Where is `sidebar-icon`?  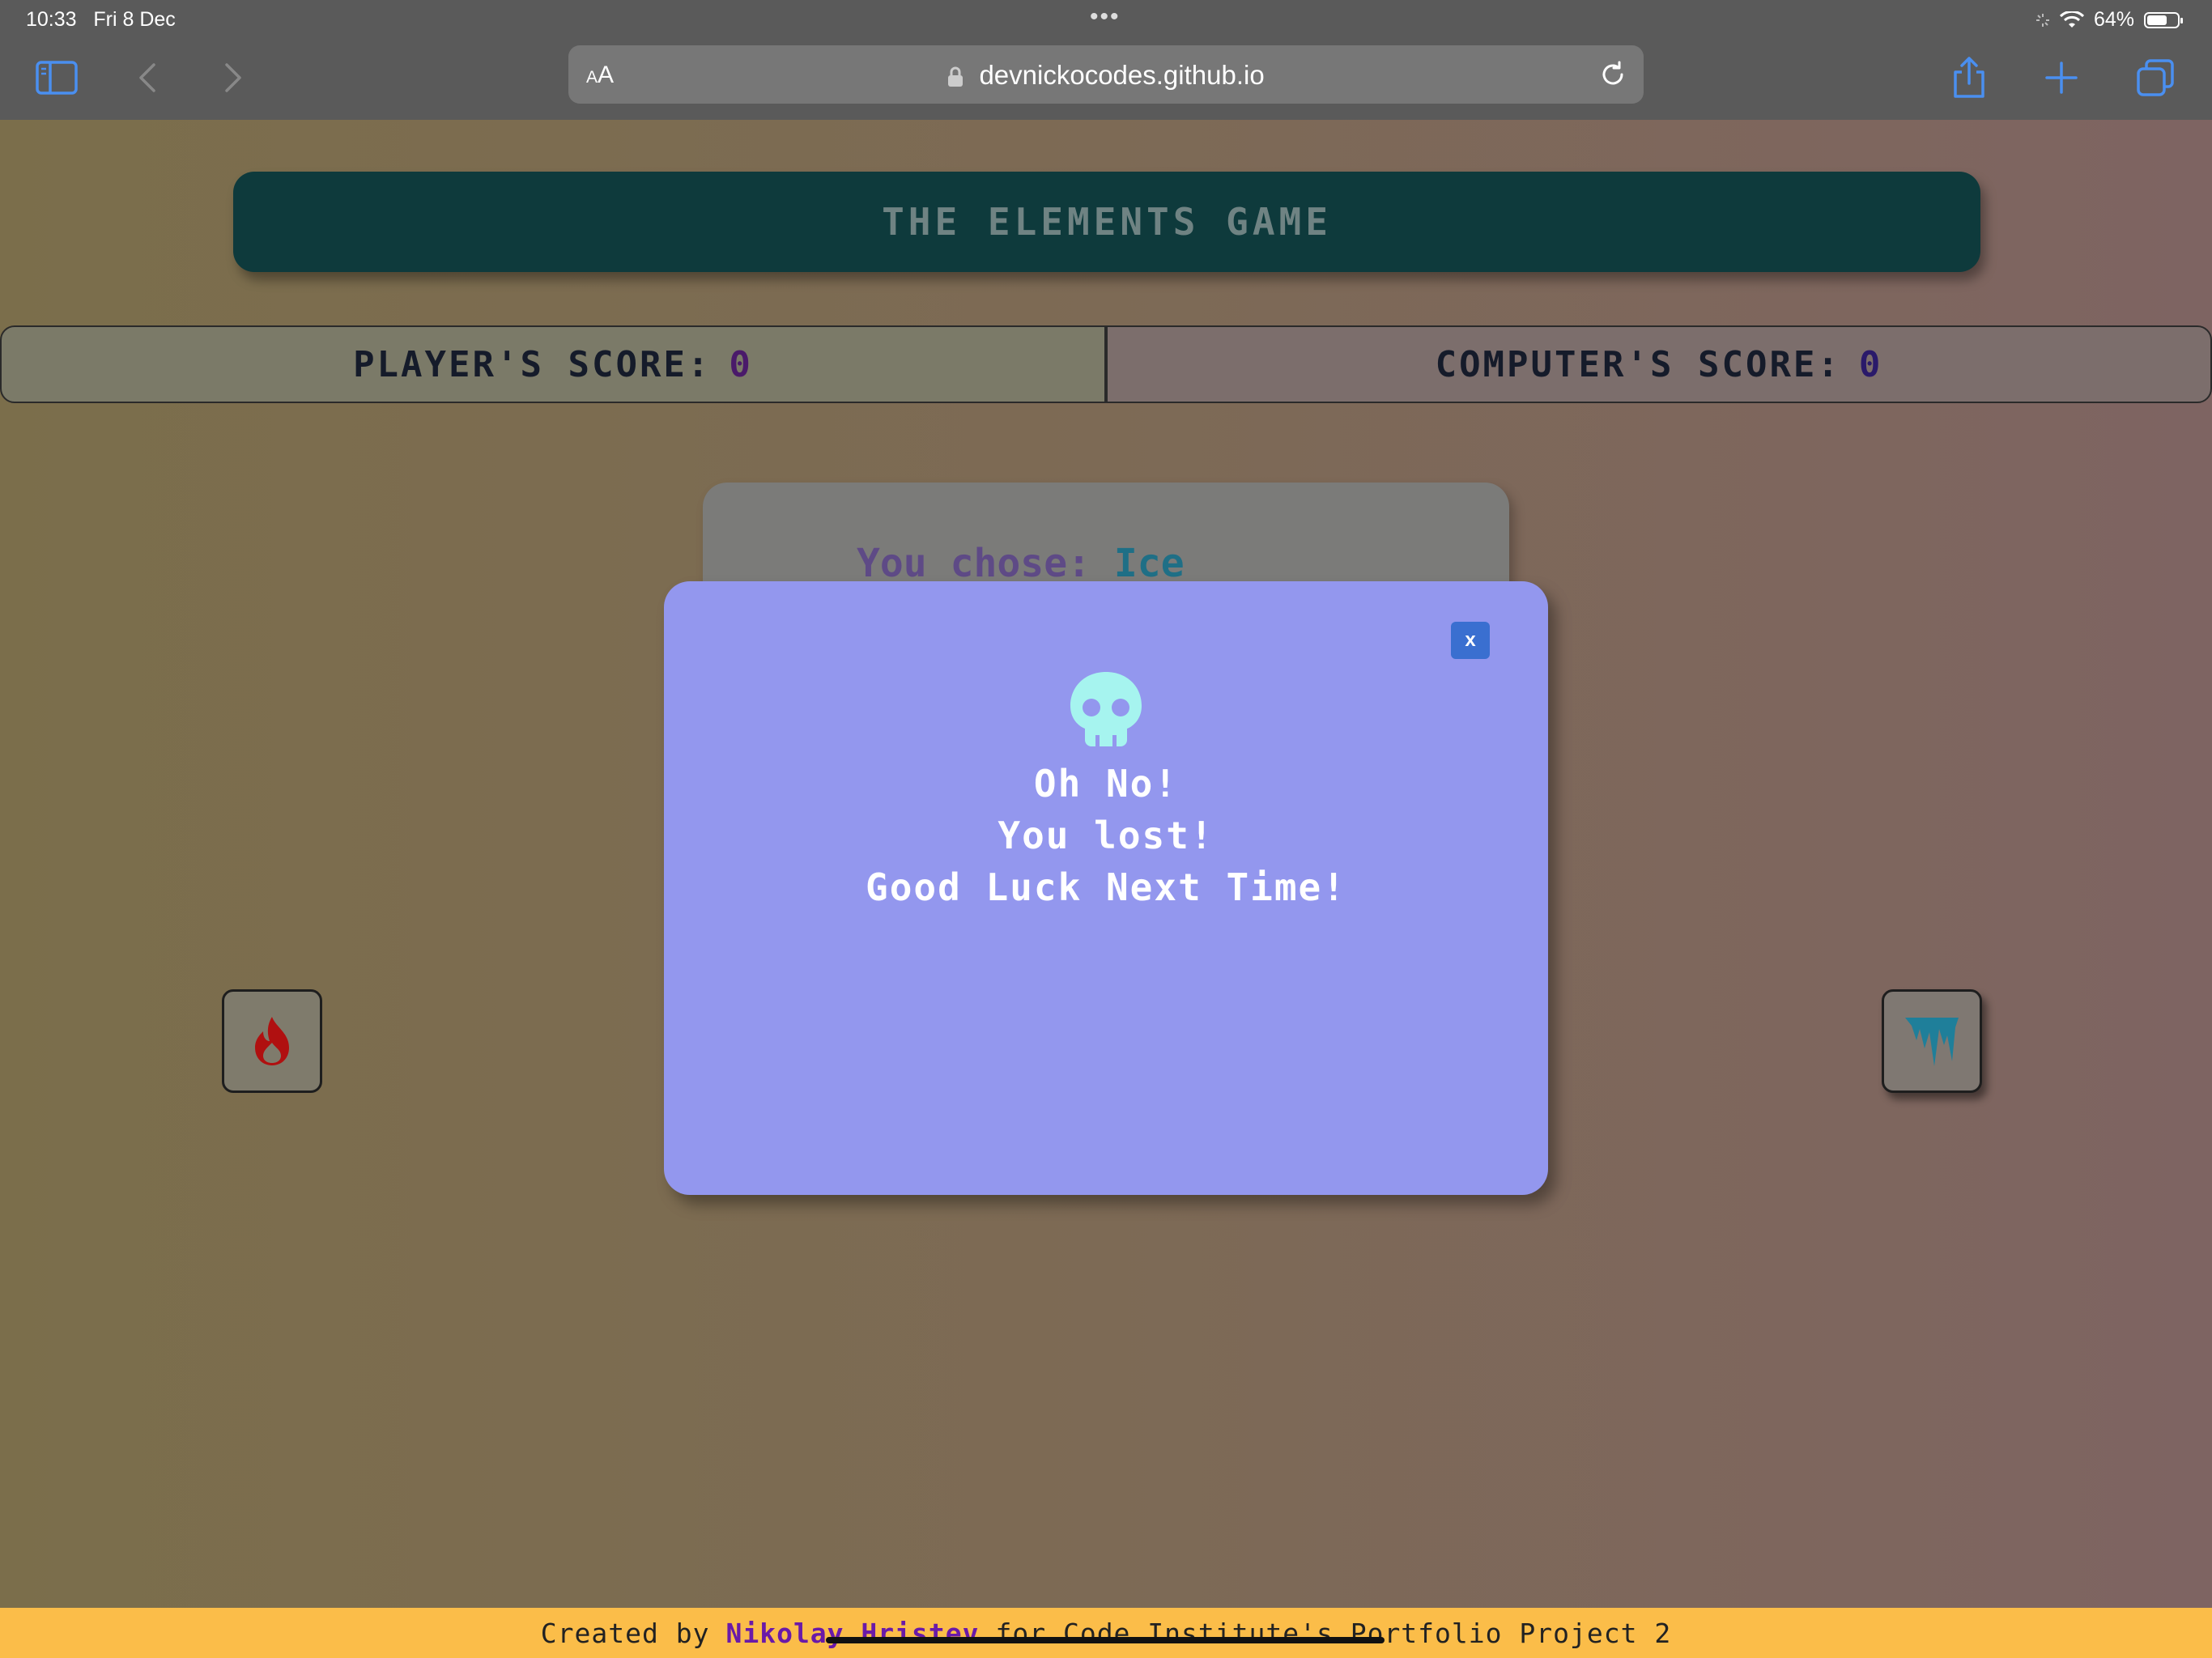 sidebar-icon is located at coordinates (56, 77).